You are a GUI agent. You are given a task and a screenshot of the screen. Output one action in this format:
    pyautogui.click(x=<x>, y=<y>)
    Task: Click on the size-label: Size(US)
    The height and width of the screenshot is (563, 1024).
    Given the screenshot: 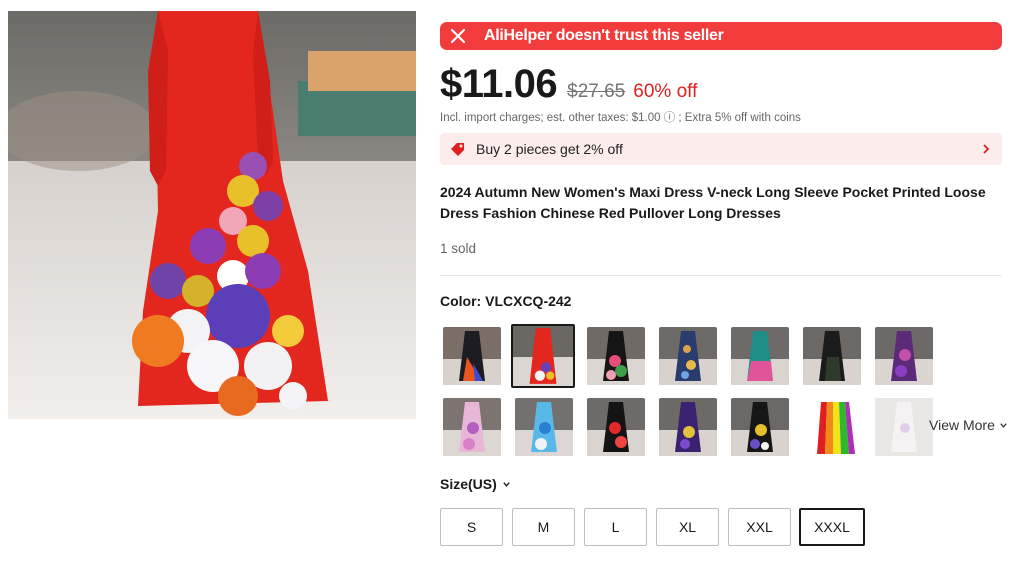 What is the action you would take?
    pyautogui.click(x=475, y=484)
    